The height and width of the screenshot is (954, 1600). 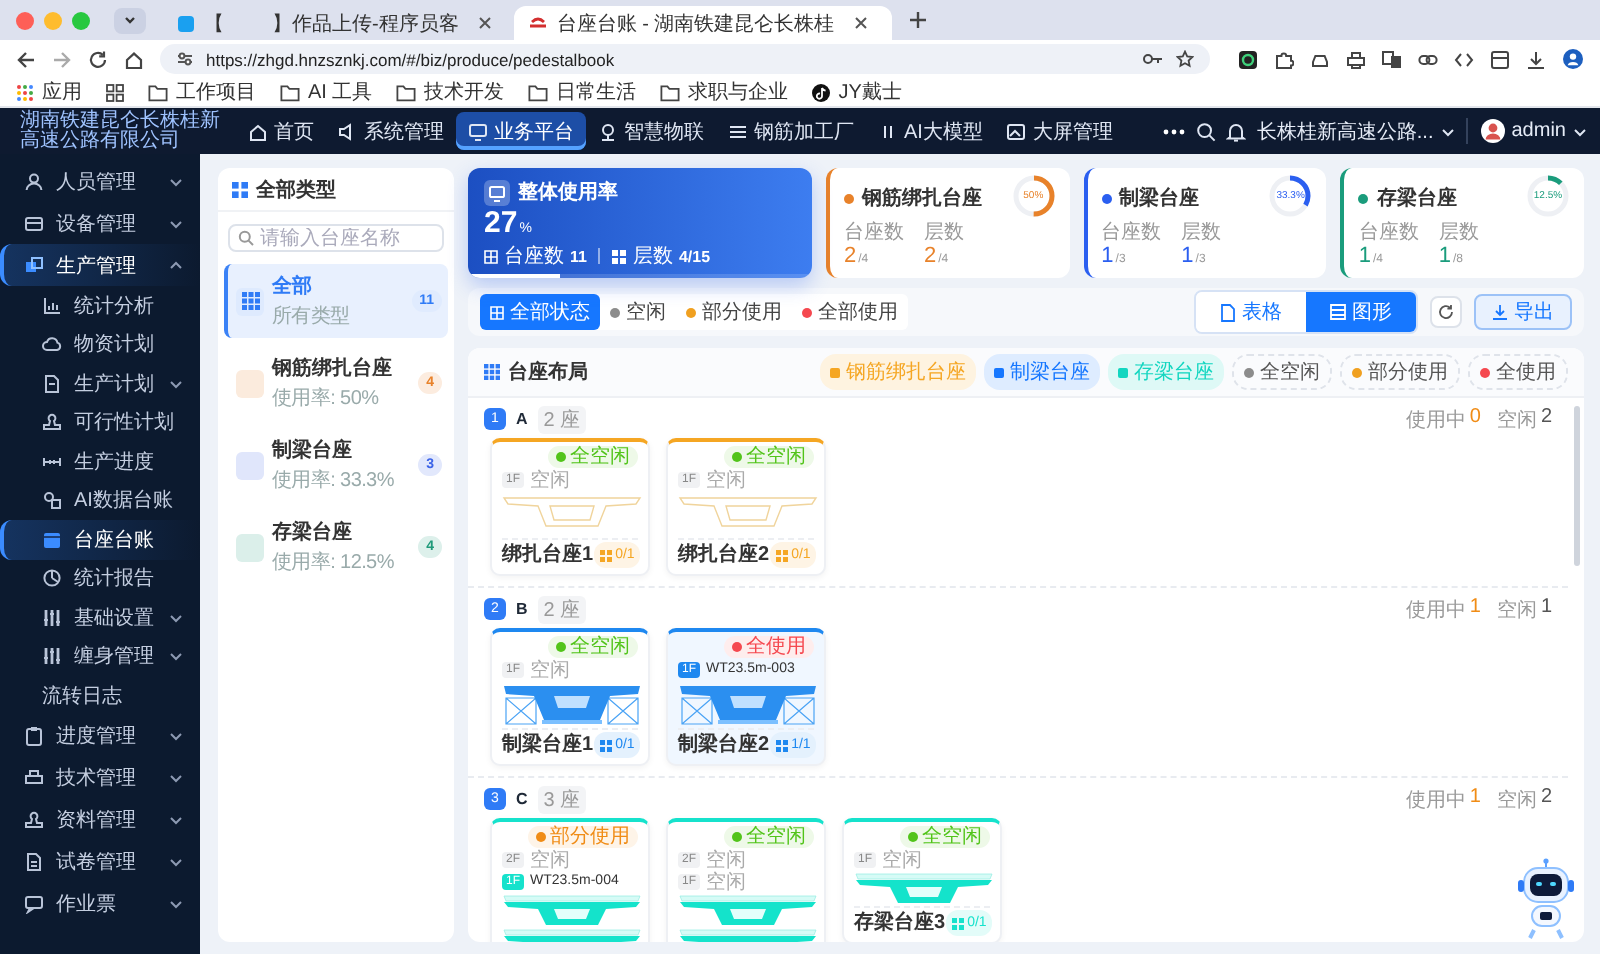 What do you see at coordinates (1251, 312) in the screenshot?
I see `view-toggle-button: 表格` at bounding box center [1251, 312].